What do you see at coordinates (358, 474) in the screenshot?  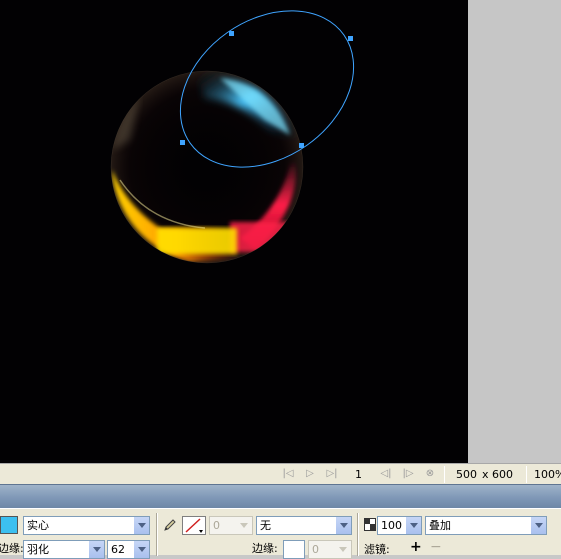 I see `frame-number: 1` at bounding box center [358, 474].